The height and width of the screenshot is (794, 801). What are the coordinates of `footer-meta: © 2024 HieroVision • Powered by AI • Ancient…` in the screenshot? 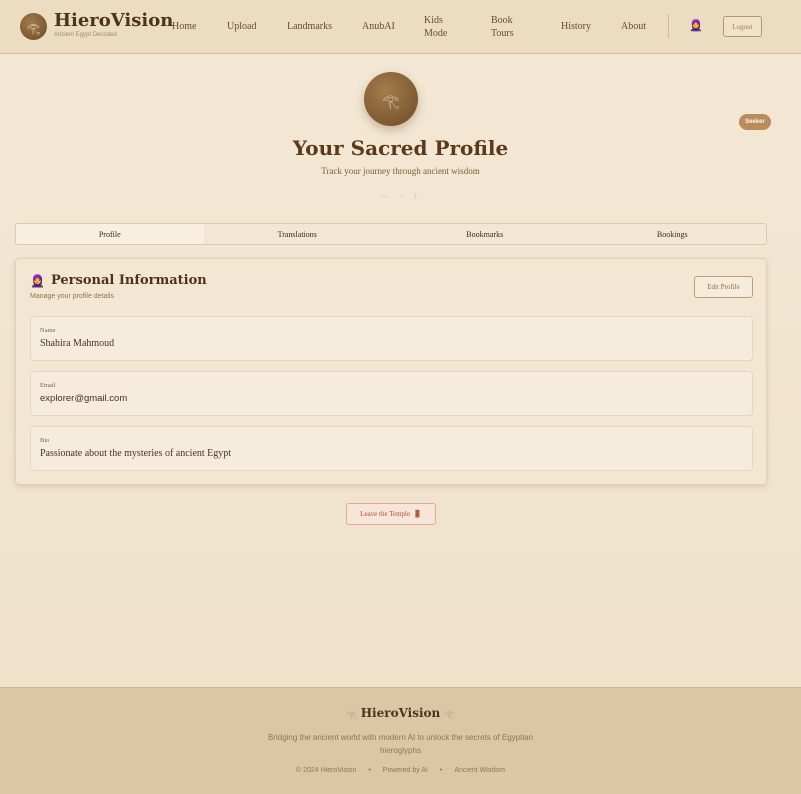 It's located at (400, 770).